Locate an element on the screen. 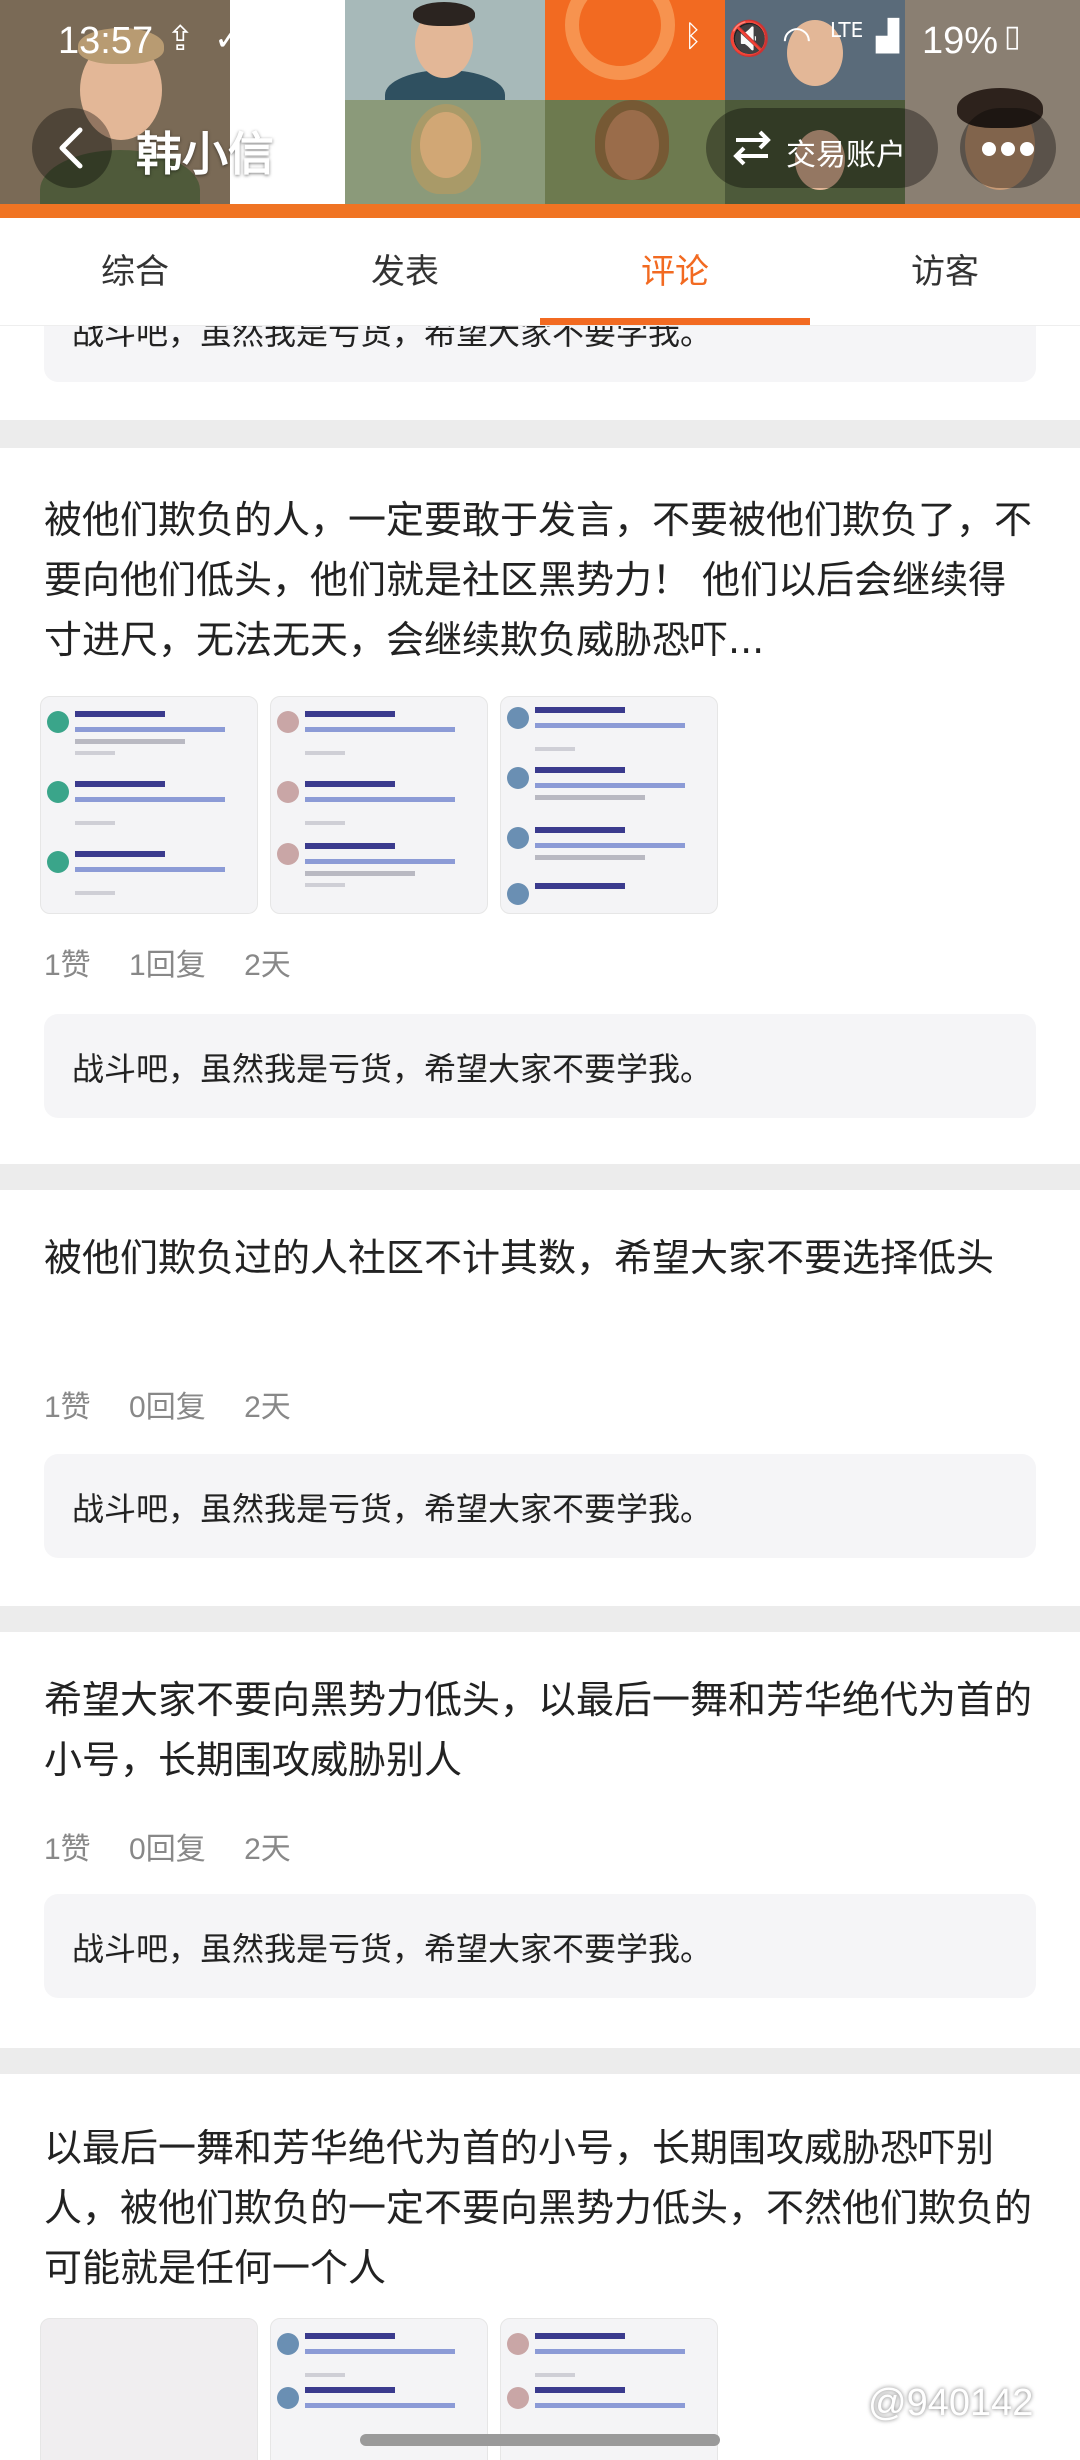 Image resolution: width=1080 pixels, height=2460 pixels. trade-account-button: 交易账户 is located at coordinates (822, 148).